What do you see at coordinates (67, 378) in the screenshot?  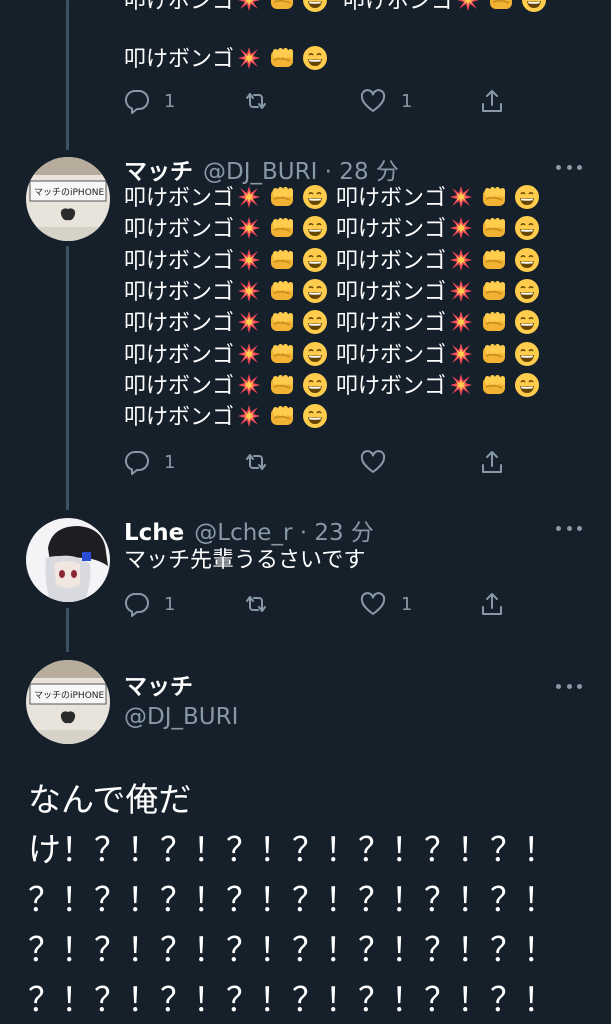 I see `thread-line-middle` at bounding box center [67, 378].